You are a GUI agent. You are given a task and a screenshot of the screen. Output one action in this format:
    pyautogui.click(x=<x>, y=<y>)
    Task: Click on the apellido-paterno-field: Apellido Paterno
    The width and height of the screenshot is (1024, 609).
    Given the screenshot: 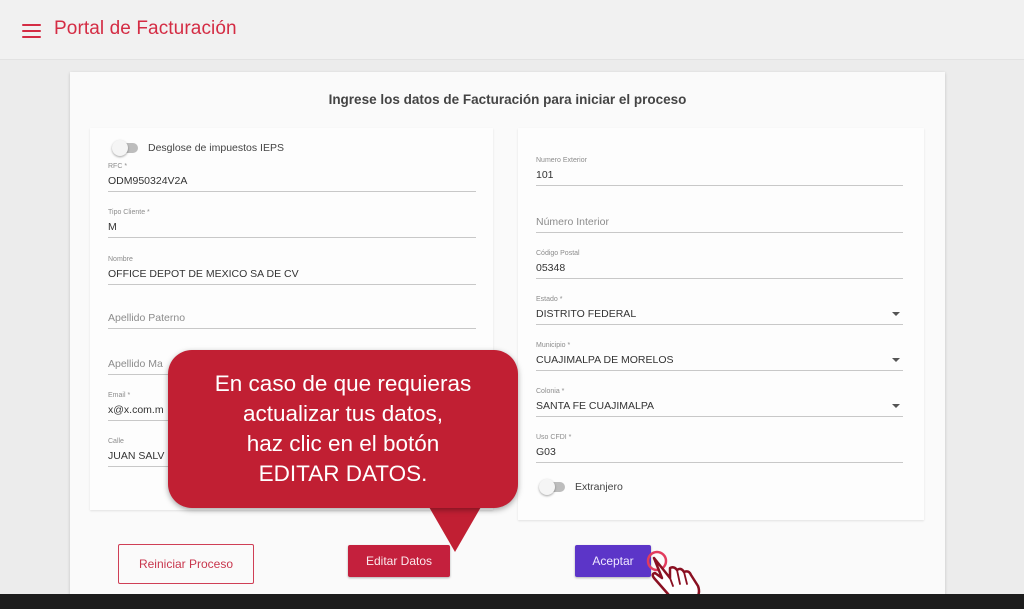 What is the action you would take?
    pyautogui.click(x=292, y=314)
    